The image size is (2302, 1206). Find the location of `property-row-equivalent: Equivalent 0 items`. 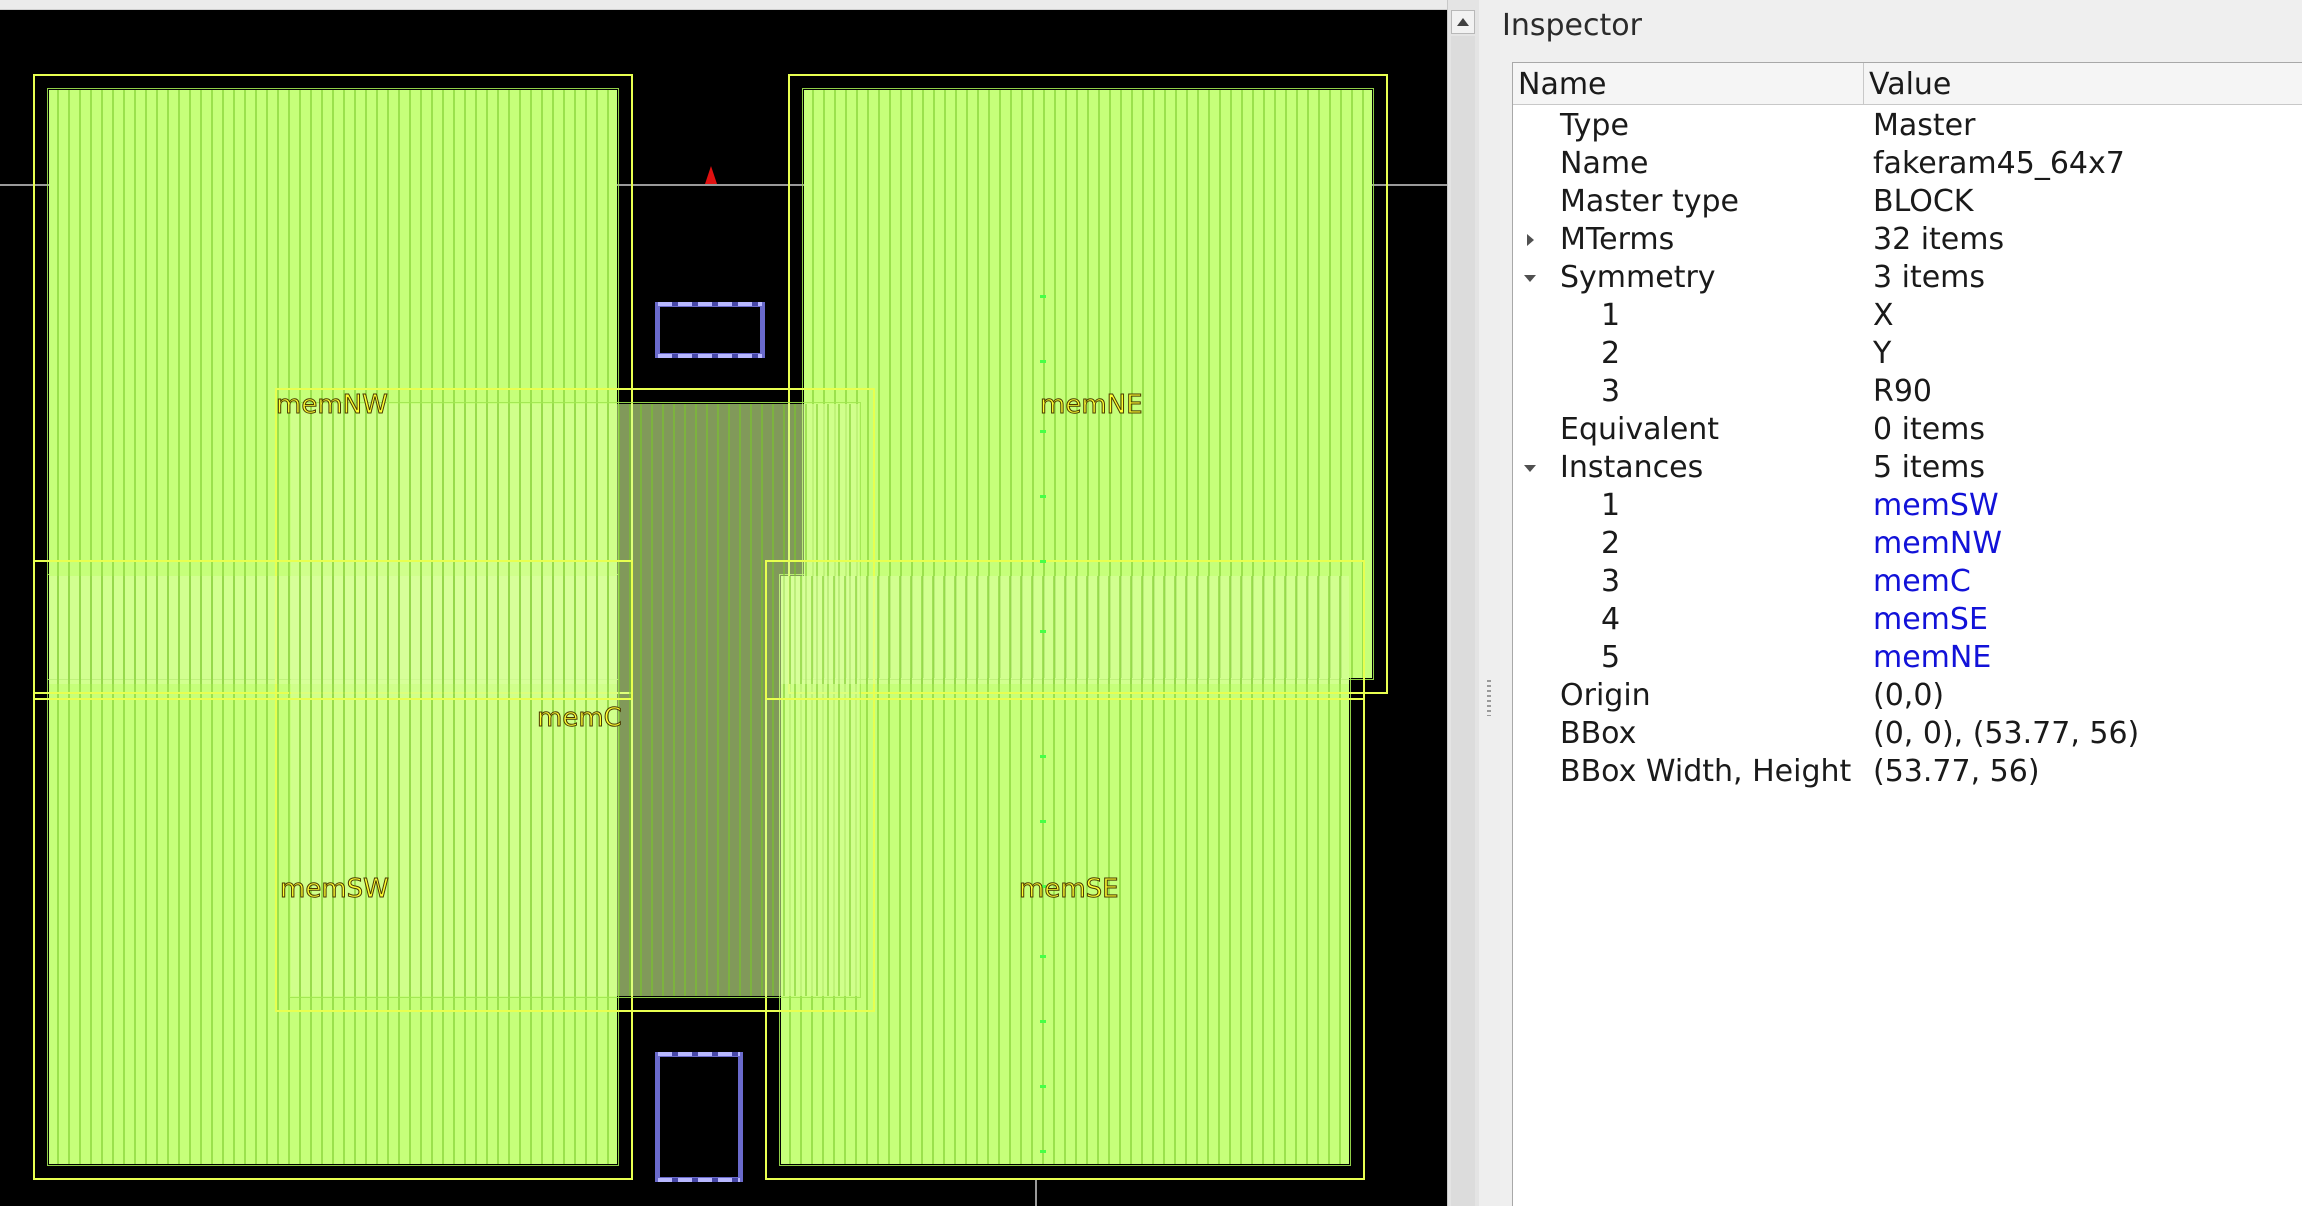

property-row-equivalent: Equivalent 0 items is located at coordinates (1907, 430).